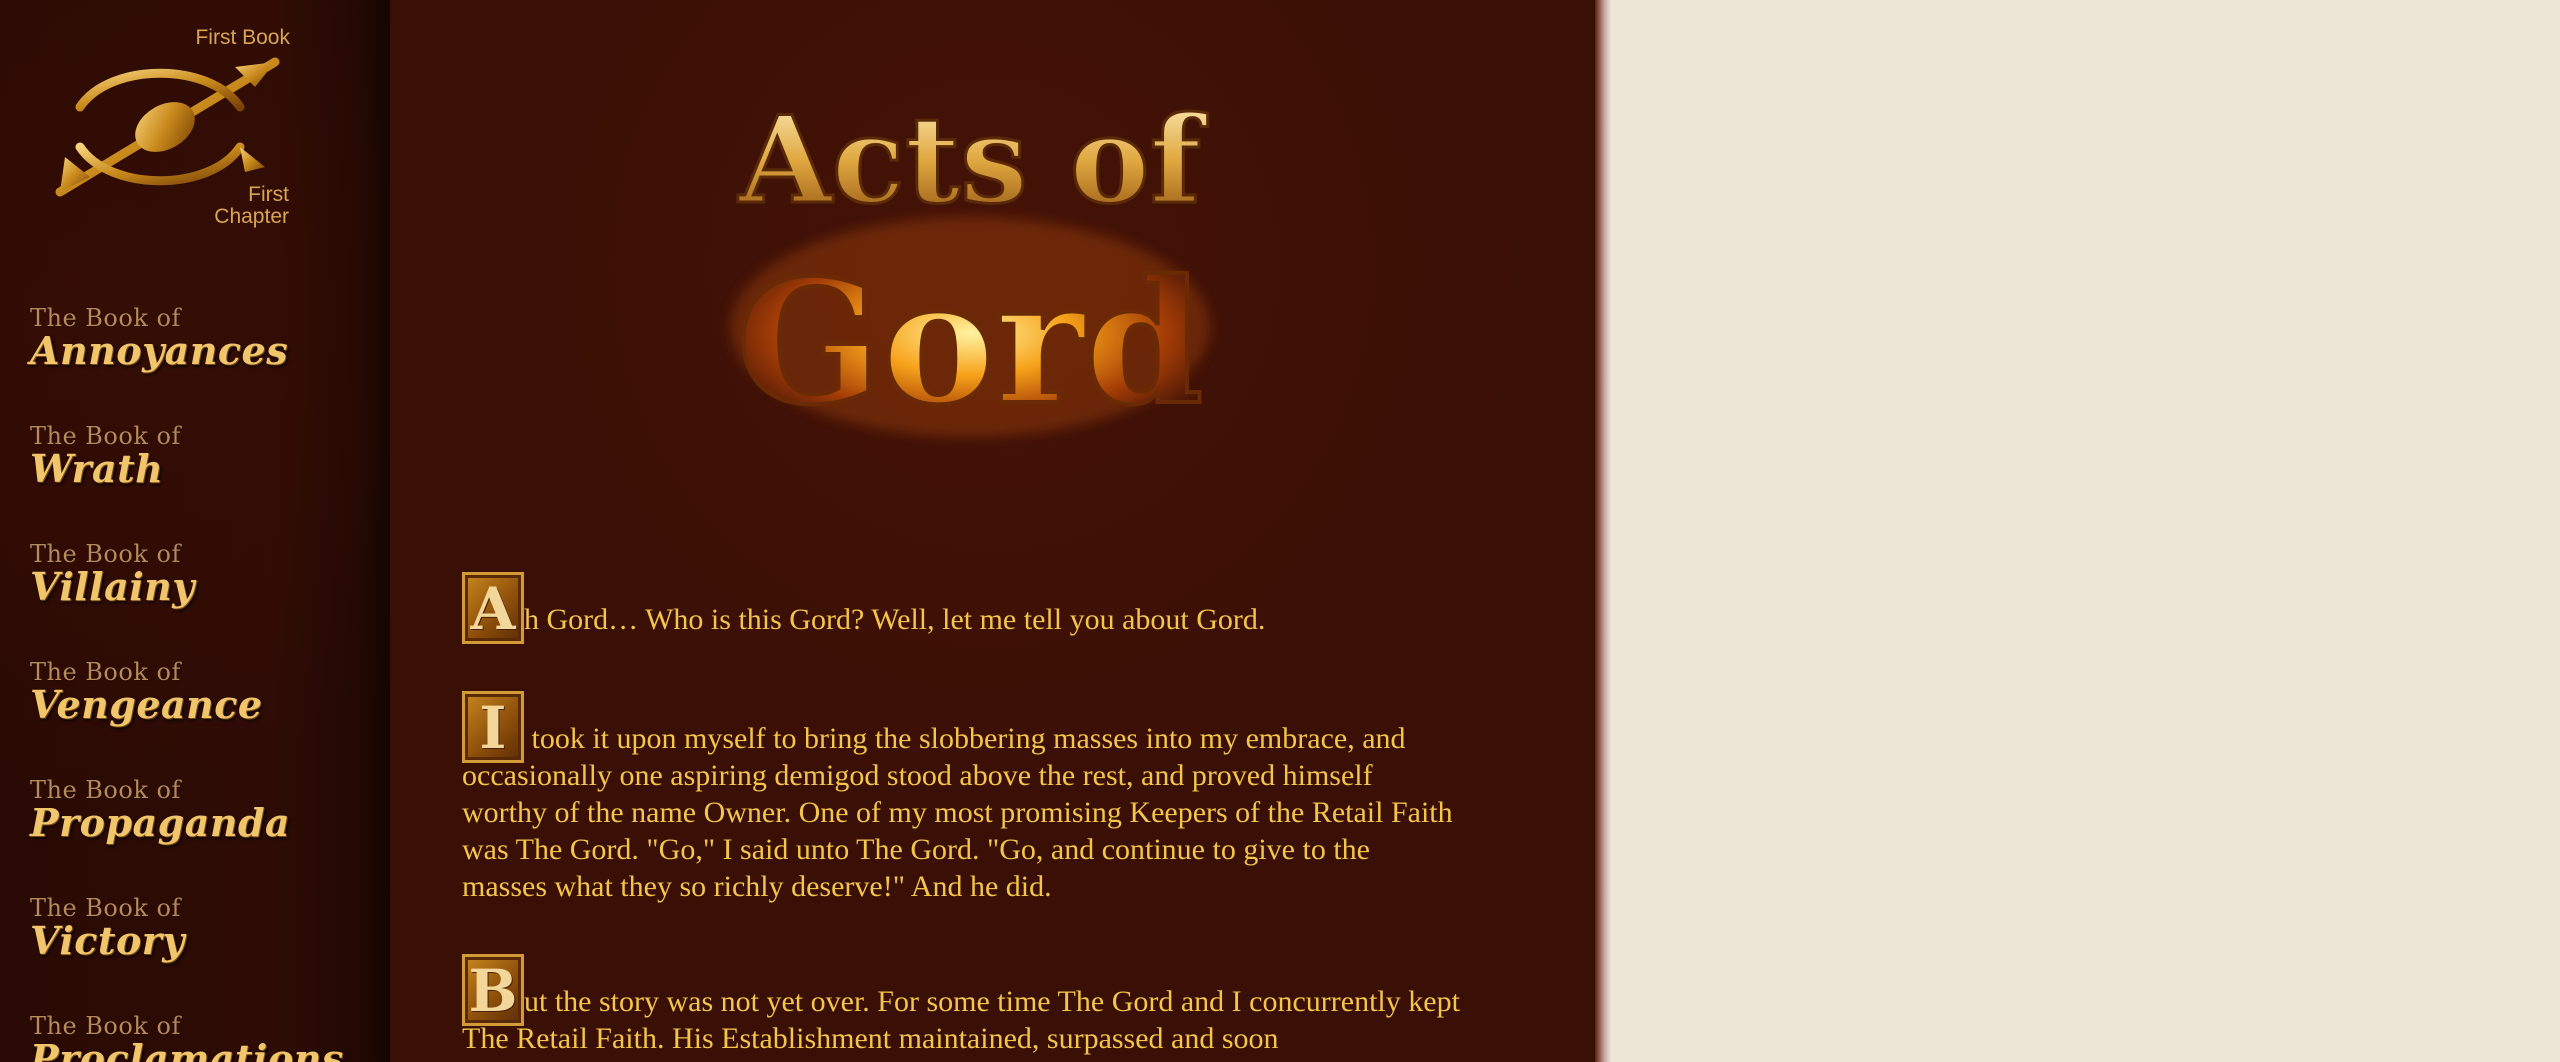 The image size is (2560, 1062). I want to click on book-link-villainy: The Book of Villainy, so click(112, 574).